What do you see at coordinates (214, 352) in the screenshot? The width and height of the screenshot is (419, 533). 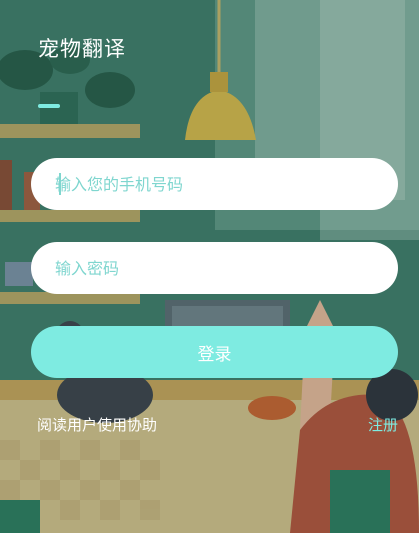 I see `login-button: 登录` at bounding box center [214, 352].